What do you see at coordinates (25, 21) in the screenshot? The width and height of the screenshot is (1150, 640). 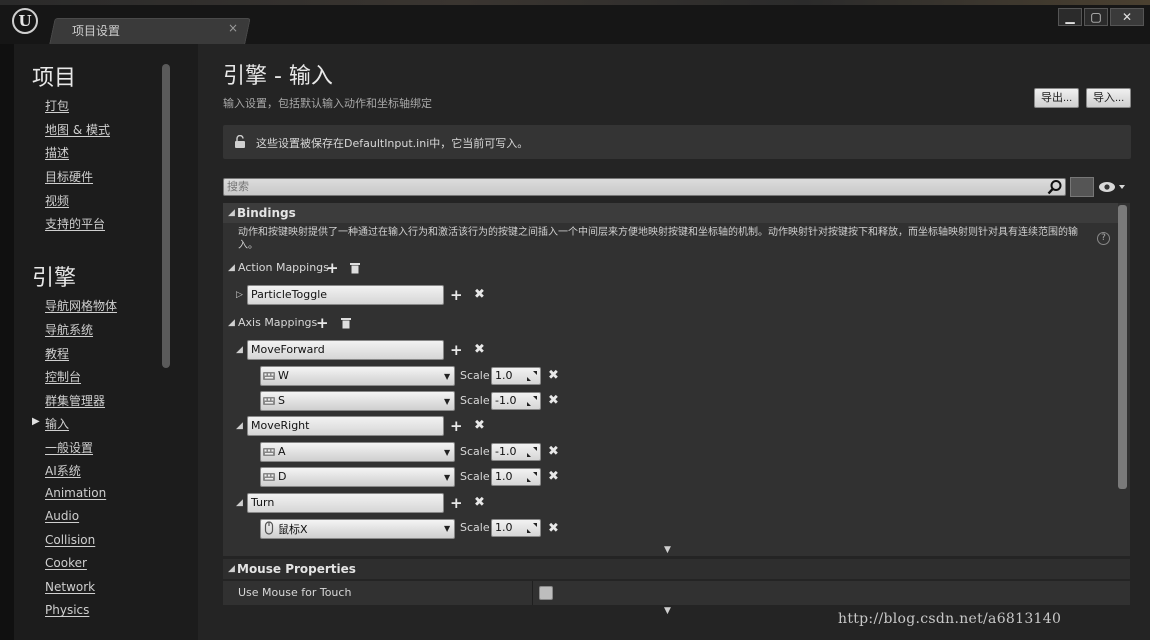 I see `unreal-logo-icon: U` at bounding box center [25, 21].